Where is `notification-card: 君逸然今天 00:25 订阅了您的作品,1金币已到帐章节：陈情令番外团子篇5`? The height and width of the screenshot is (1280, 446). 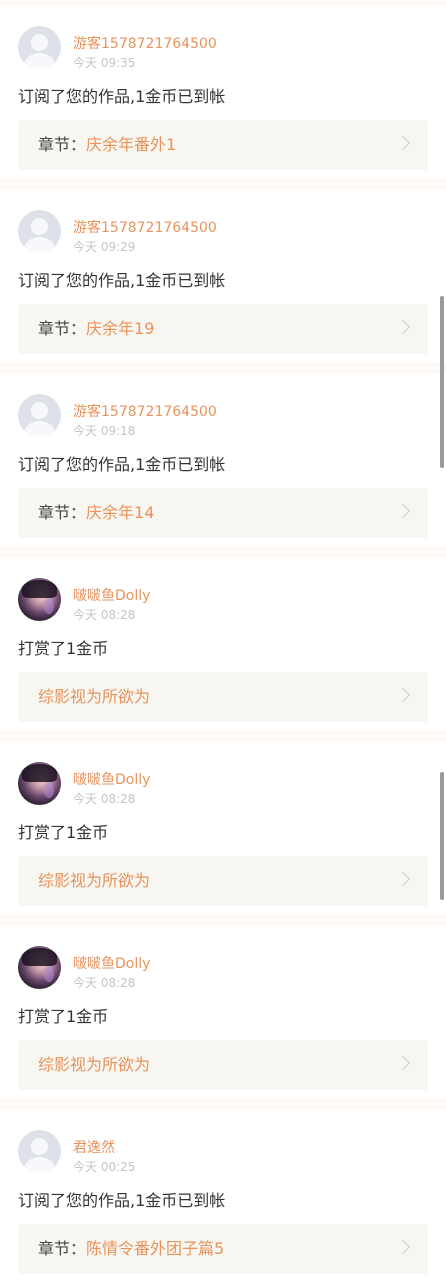 notification-card: 君逸然今天 00:25 订阅了您的作品,1金币已到帐章节：陈情令番外团子篇5 is located at coordinates (223, 1195).